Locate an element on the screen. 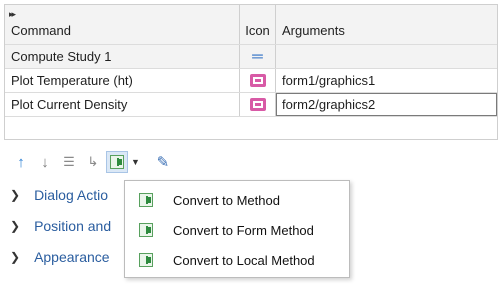 This screenshot has height=296, width=503. table-row: Plot Current Density form2/graphics2 is located at coordinates (251, 105).